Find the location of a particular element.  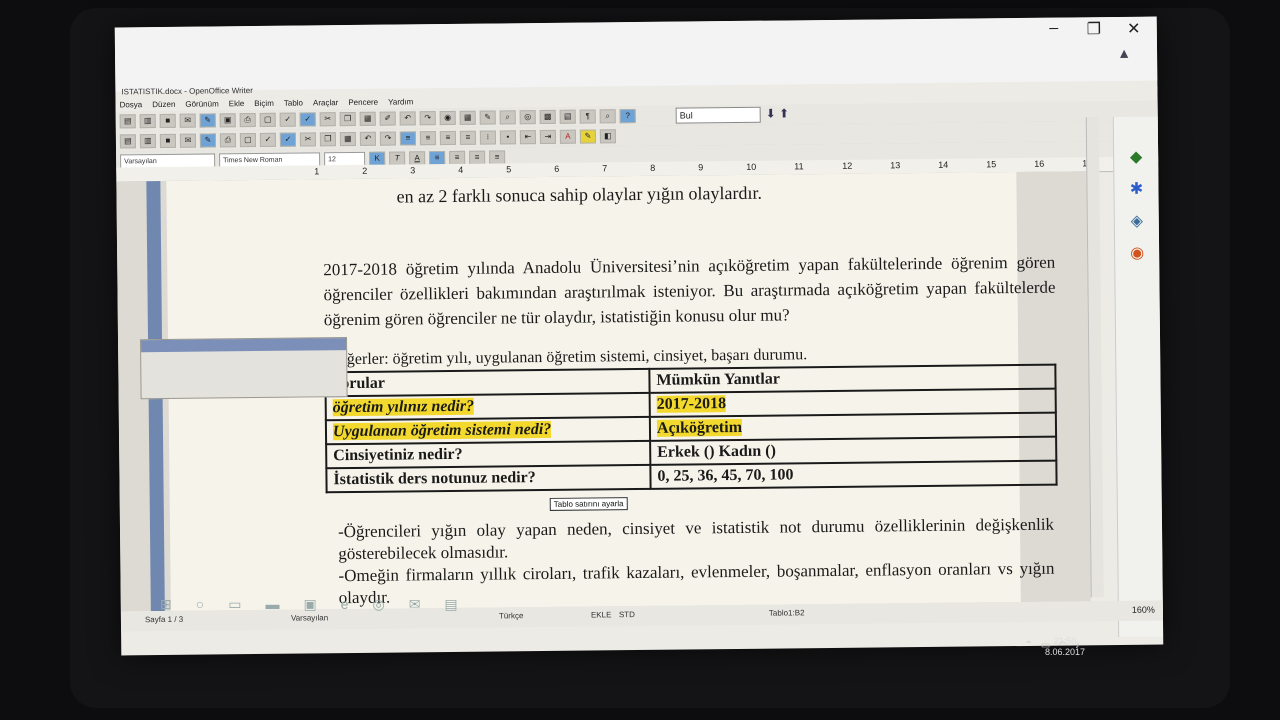

writer-icon: ▤ is located at coordinates (450, 604).